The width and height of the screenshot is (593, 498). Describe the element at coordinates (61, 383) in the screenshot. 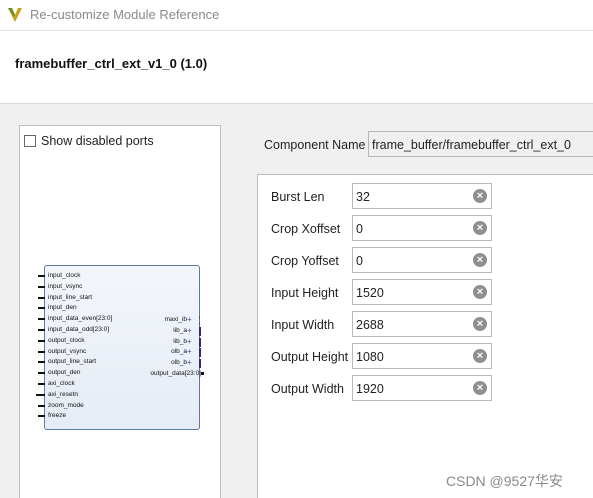

I see `left-port-label: axi_clock` at that location.